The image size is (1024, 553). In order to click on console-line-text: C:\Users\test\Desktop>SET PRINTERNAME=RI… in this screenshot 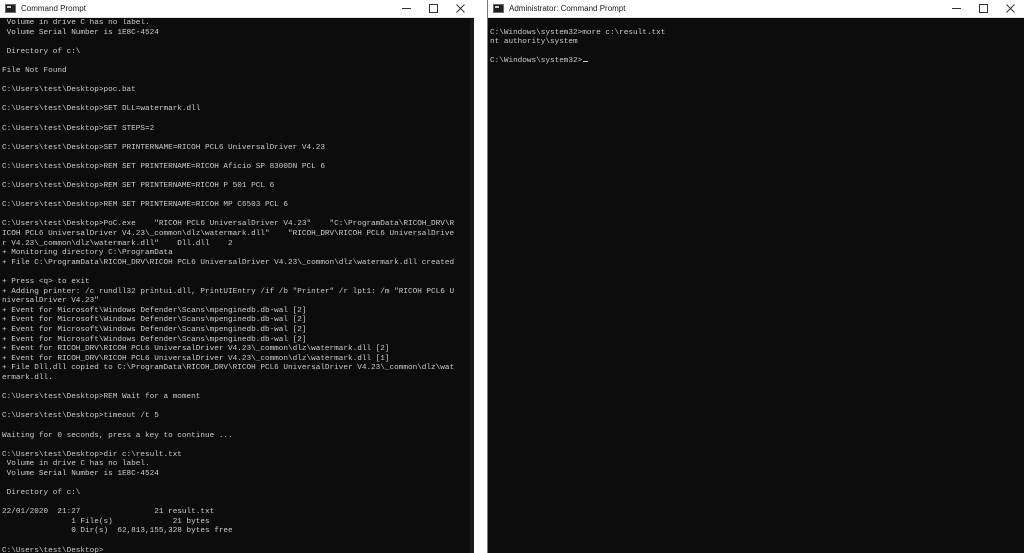, I will do `click(163, 147)`.